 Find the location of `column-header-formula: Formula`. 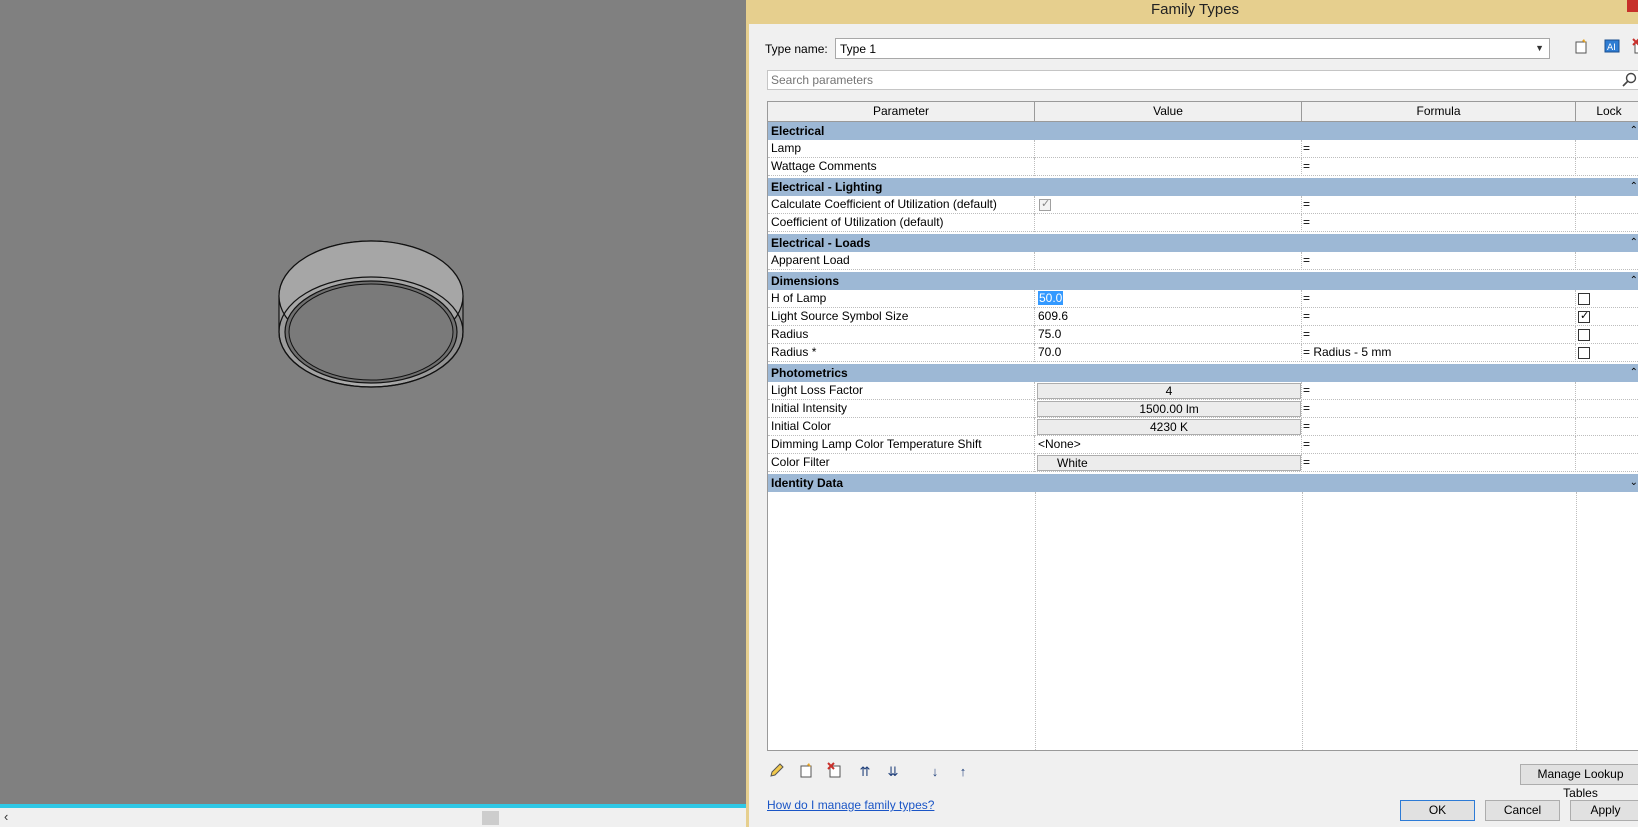

column-header-formula: Formula is located at coordinates (1439, 112).